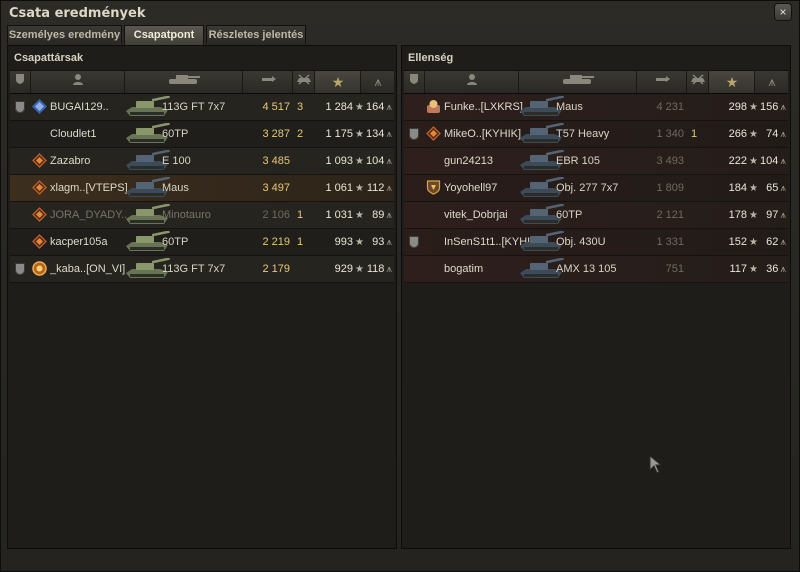 This screenshot has width=800, height=572. I want to click on enemy-row: vitek_Dobrjai 60TP 2 121 178 ★ 97 ⩚, so click(596, 215).